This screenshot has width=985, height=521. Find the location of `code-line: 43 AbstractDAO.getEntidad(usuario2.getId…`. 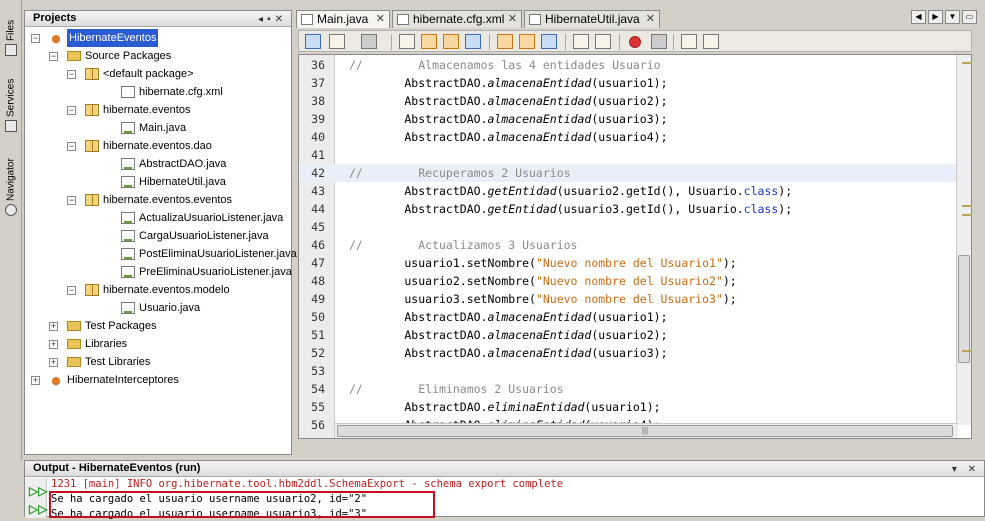

code-line: 43 AbstractDAO.getEntidad(usuario2.getId… is located at coordinates (635, 191).